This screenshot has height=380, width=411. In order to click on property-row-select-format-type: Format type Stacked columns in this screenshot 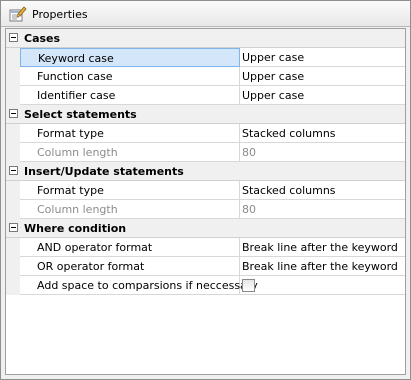, I will do `click(205, 133)`.